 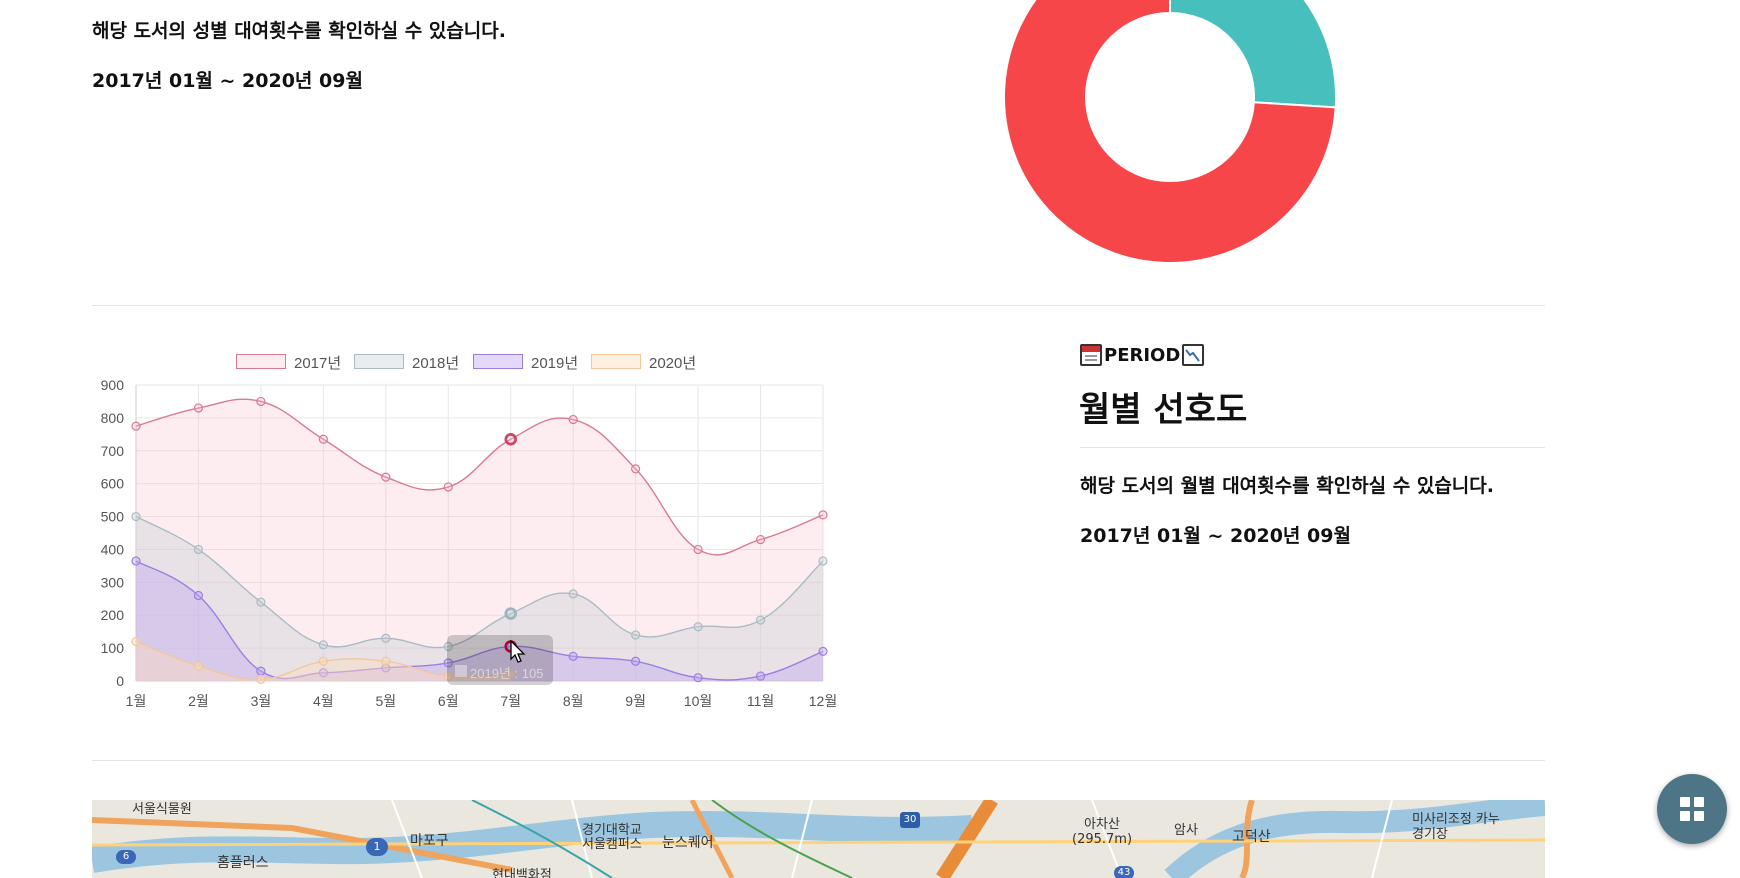 I want to click on y-tick-label: 100, so click(x=113, y=648).